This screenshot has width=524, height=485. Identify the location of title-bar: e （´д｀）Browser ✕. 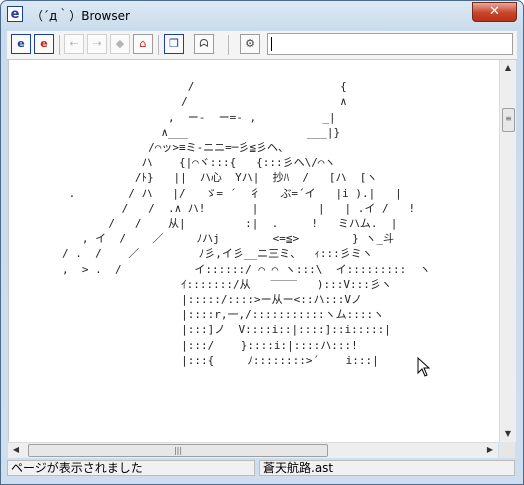
(262, 14).